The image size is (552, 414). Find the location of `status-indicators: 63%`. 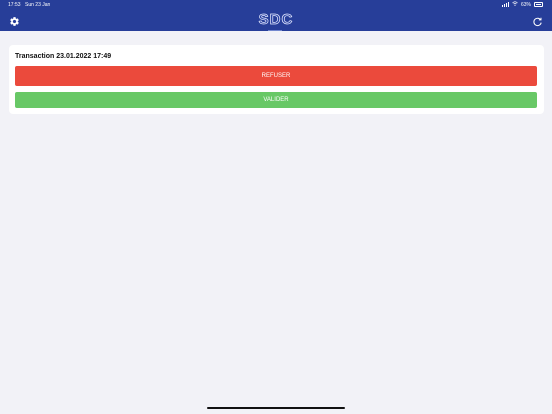

status-indicators: 63% is located at coordinates (522, 4).